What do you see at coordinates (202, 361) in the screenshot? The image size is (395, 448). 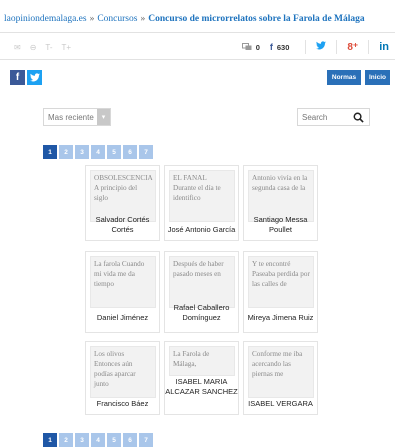 I see `entry-excerpt: La Farola de Málaga,` at bounding box center [202, 361].